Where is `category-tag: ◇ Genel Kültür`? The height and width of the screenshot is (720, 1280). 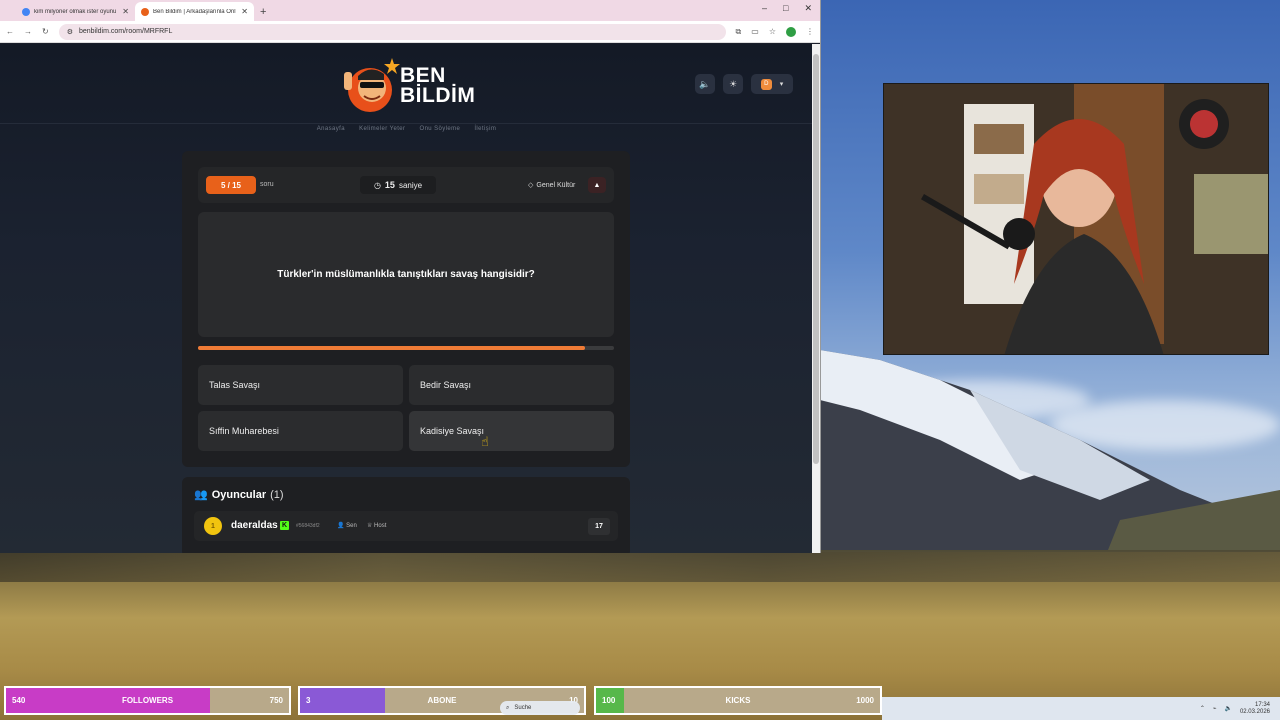
category-tag: ◇ Genel Kültür is located at coordinates (552, 185).